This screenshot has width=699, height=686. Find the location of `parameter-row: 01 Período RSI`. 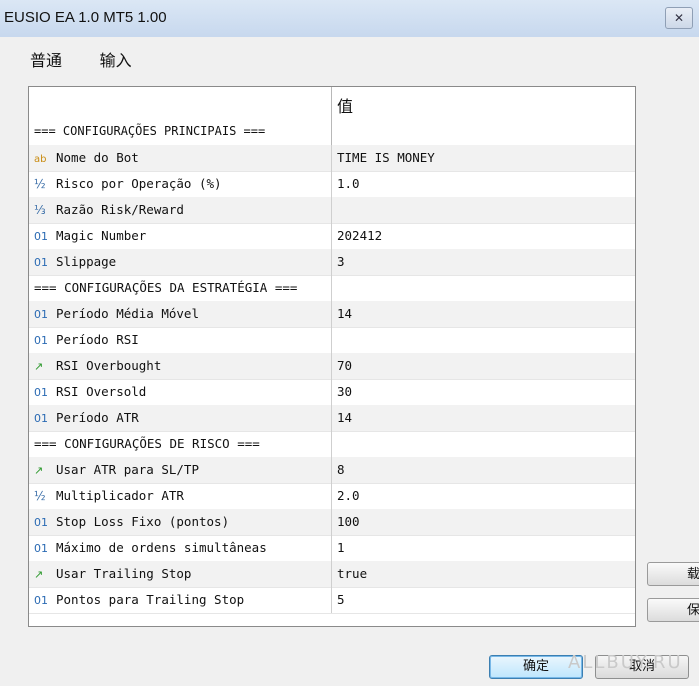

parameter-row: 01 Período RSI is located at coordinates (332, 340).